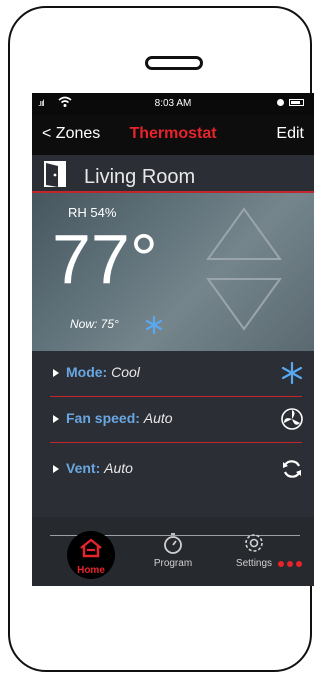  Describe the element at coordinates (105, 259) in the screenshot. I see `setpoint-temperature: 77°` at that location.